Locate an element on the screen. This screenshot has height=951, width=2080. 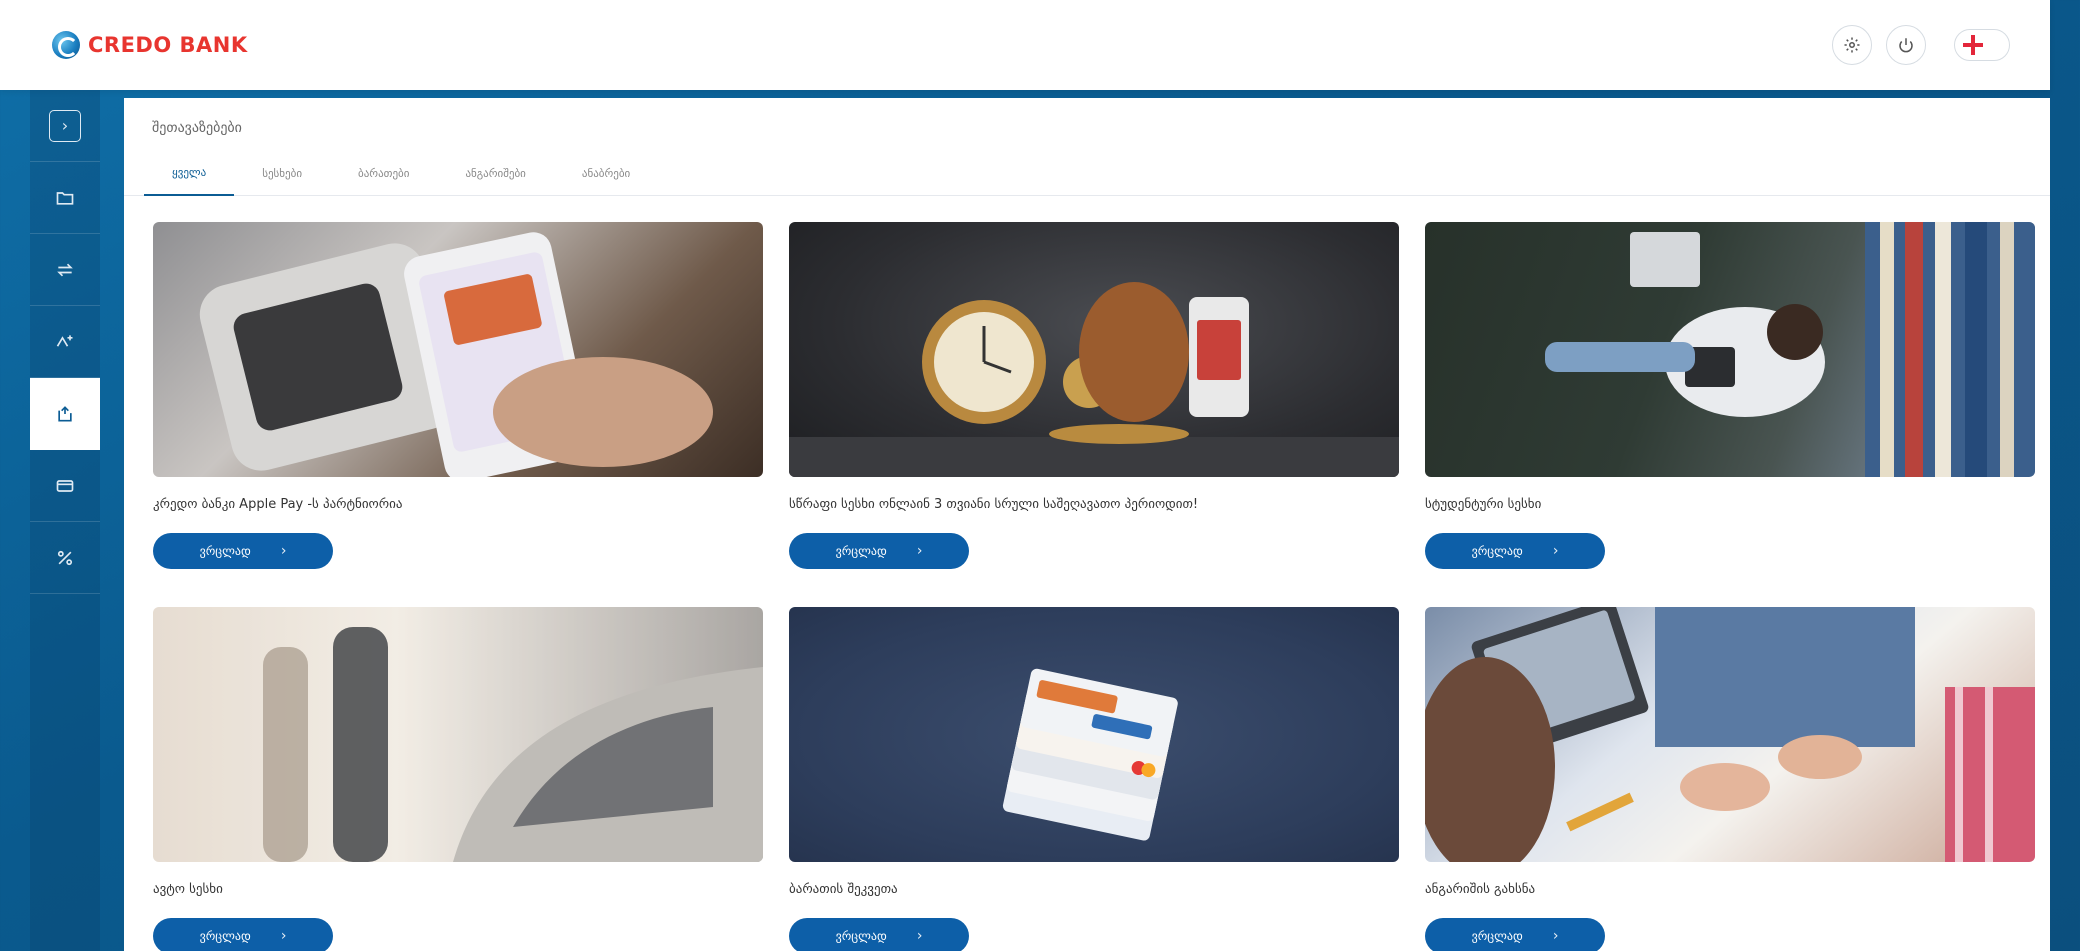
brand-name: CREDO BANK is located at coordinates (168, 45).